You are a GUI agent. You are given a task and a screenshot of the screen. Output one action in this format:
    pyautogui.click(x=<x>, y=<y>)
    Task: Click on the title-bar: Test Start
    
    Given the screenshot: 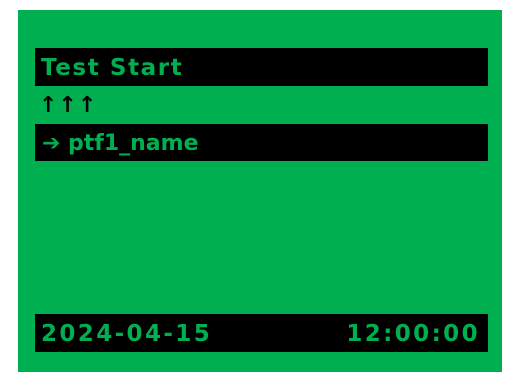 What is the action you would take?
    pyautogui.click(x=261, y=67)
    